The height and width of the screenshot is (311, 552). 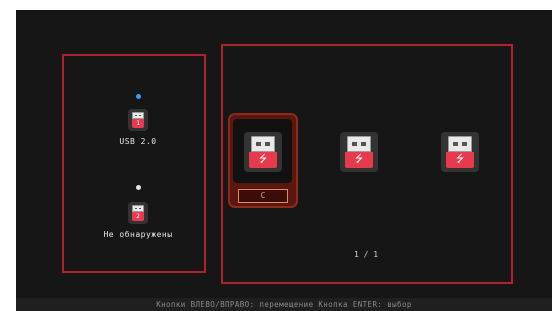 I want to click on usb-device-2-label: Не обнаружены, so click(x=138, y=234).